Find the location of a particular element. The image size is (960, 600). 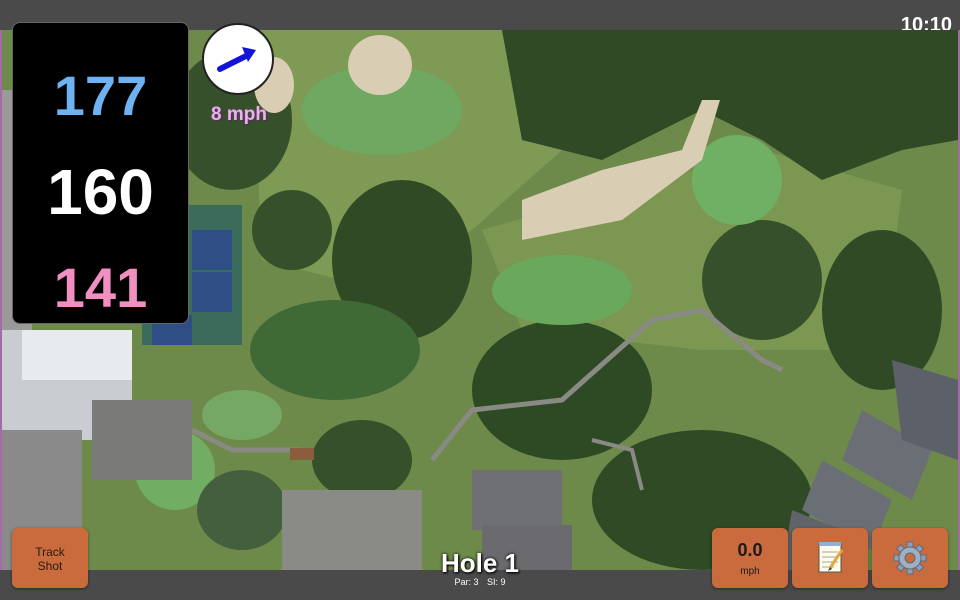

speed-button: 0.0 mph is located at coordinates (750, 558).